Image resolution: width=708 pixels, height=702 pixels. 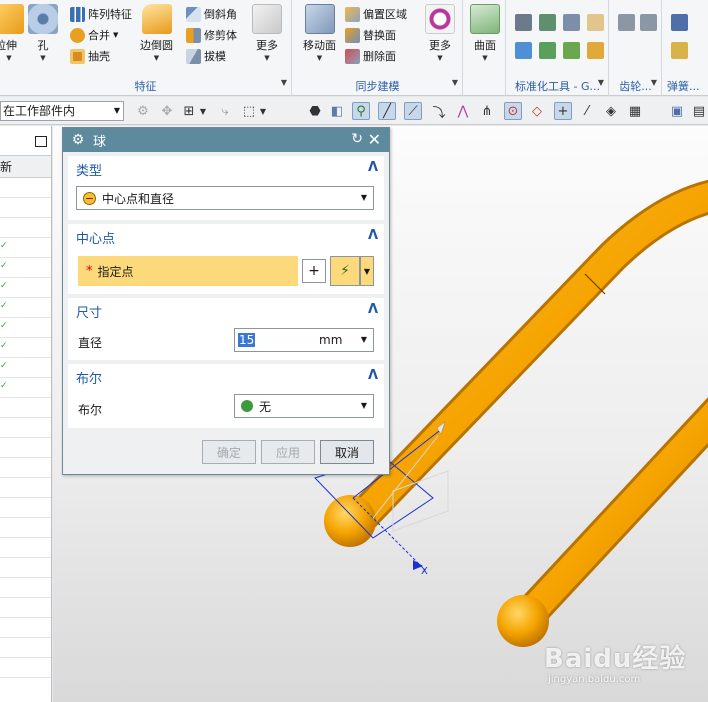 I want to click on trim-body-button: 修剪体, so click(x=211, y=35).